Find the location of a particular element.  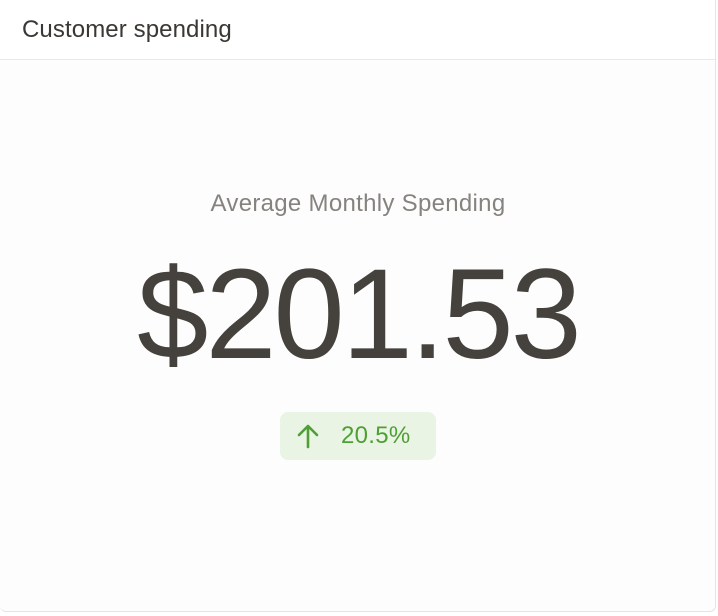

change-value: 20.5% is located at coordinates (376, 435).